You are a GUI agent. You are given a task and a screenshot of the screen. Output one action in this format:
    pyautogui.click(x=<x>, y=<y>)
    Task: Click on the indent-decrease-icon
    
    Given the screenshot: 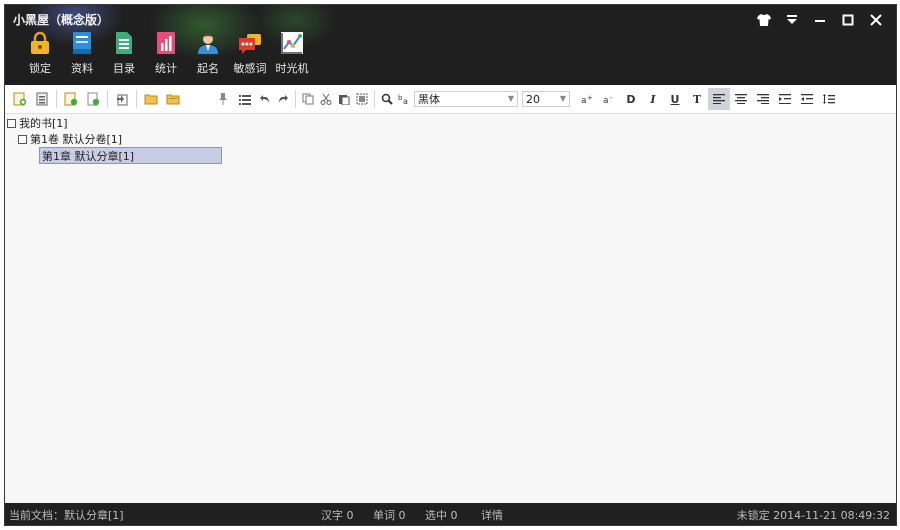 What is the action you would take?
    pyautogui.click(x=807, y=99)
    